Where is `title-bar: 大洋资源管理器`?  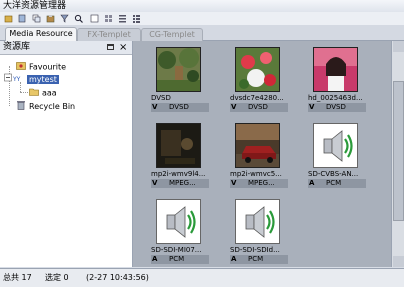
title-bar: 大洋资源管理器 is located at coordinates (202, 6).